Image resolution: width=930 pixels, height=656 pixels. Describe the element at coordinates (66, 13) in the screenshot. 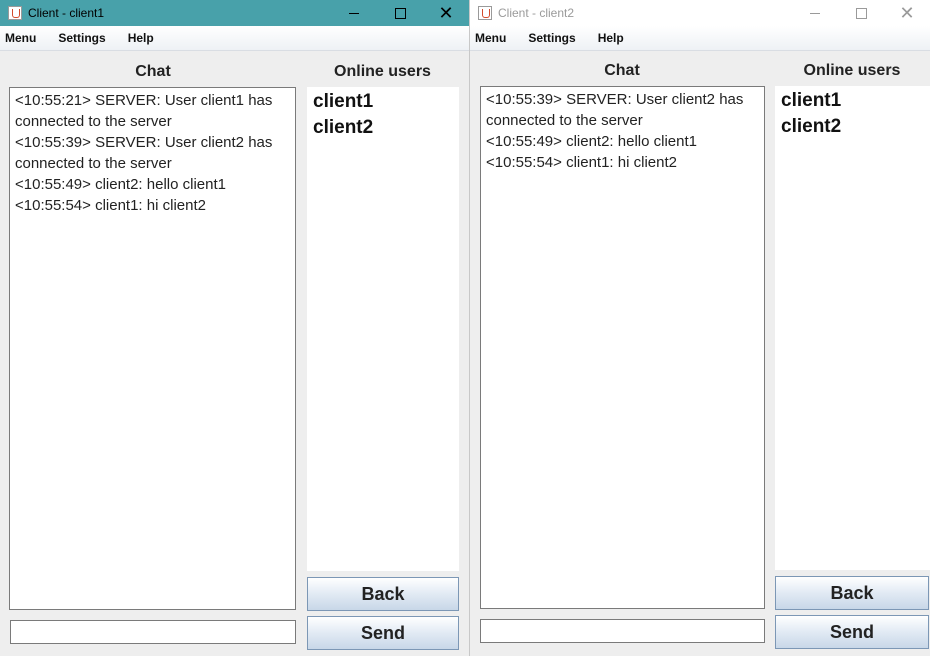

I see `window-title: Client - client1` at that location.